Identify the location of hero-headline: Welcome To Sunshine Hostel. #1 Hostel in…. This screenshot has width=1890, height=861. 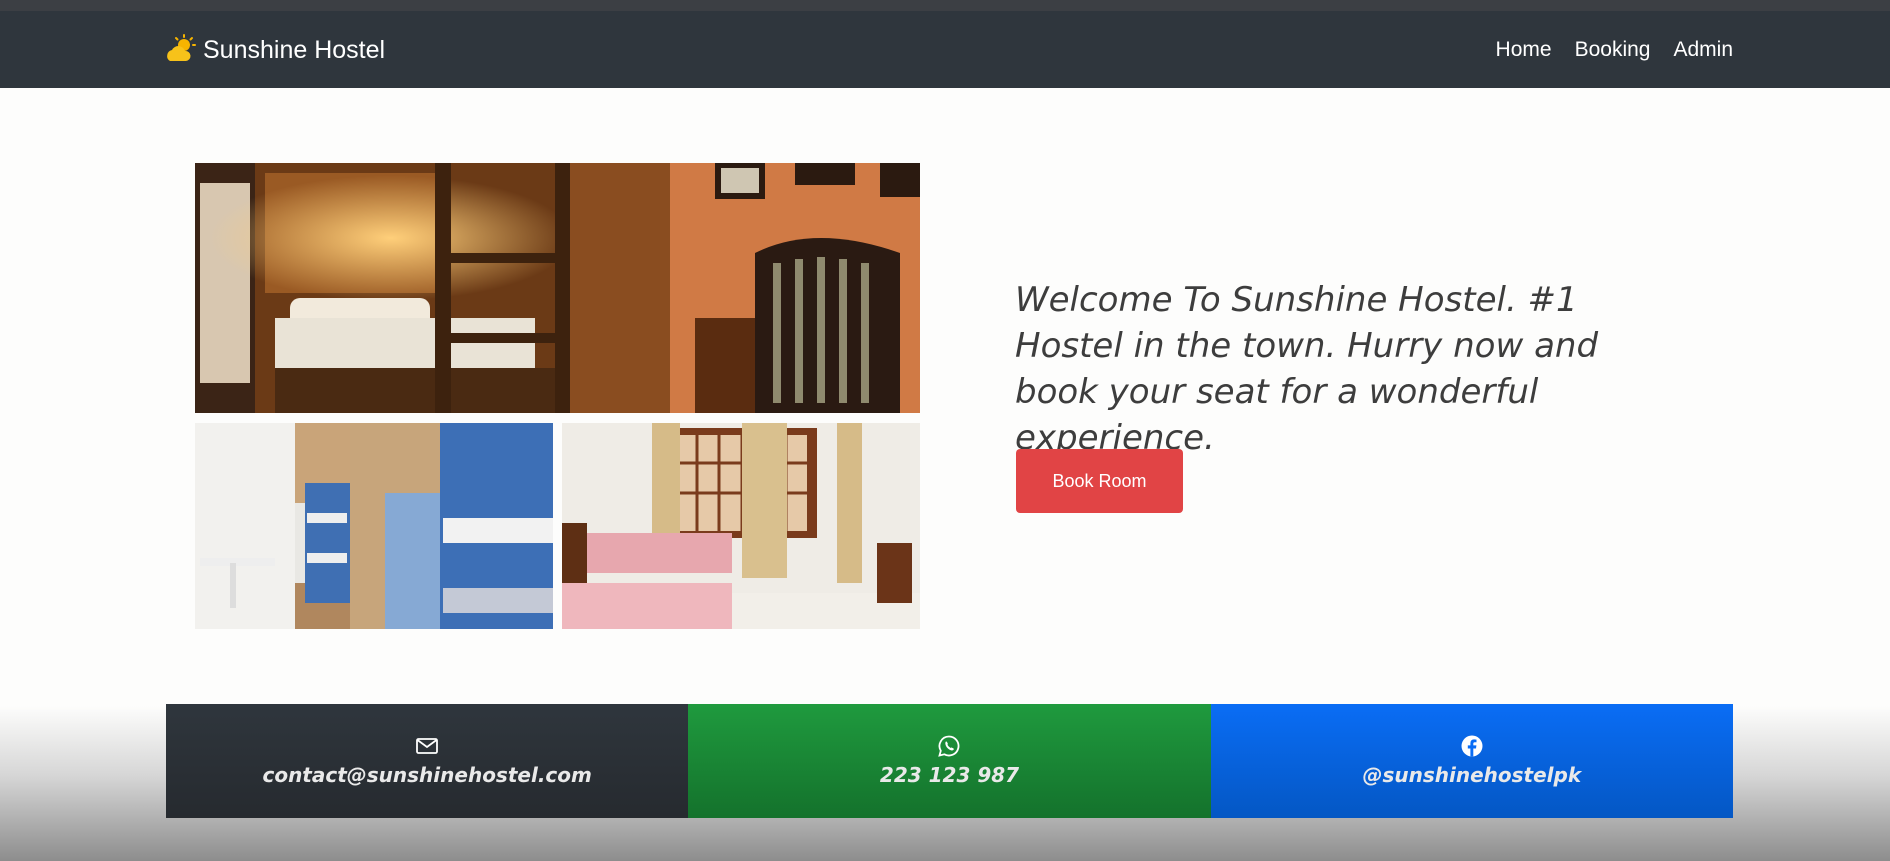
(1307, 369).